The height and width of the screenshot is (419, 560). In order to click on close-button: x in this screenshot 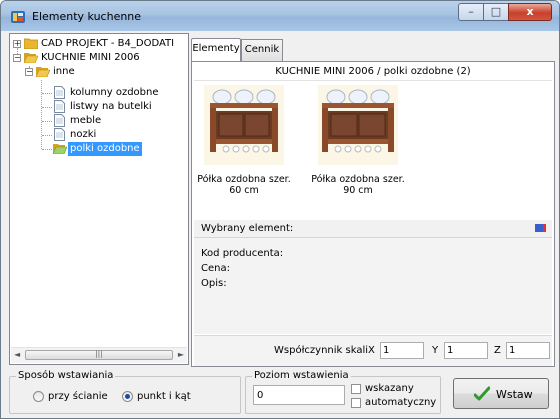, I will do `click(530, 12)`.